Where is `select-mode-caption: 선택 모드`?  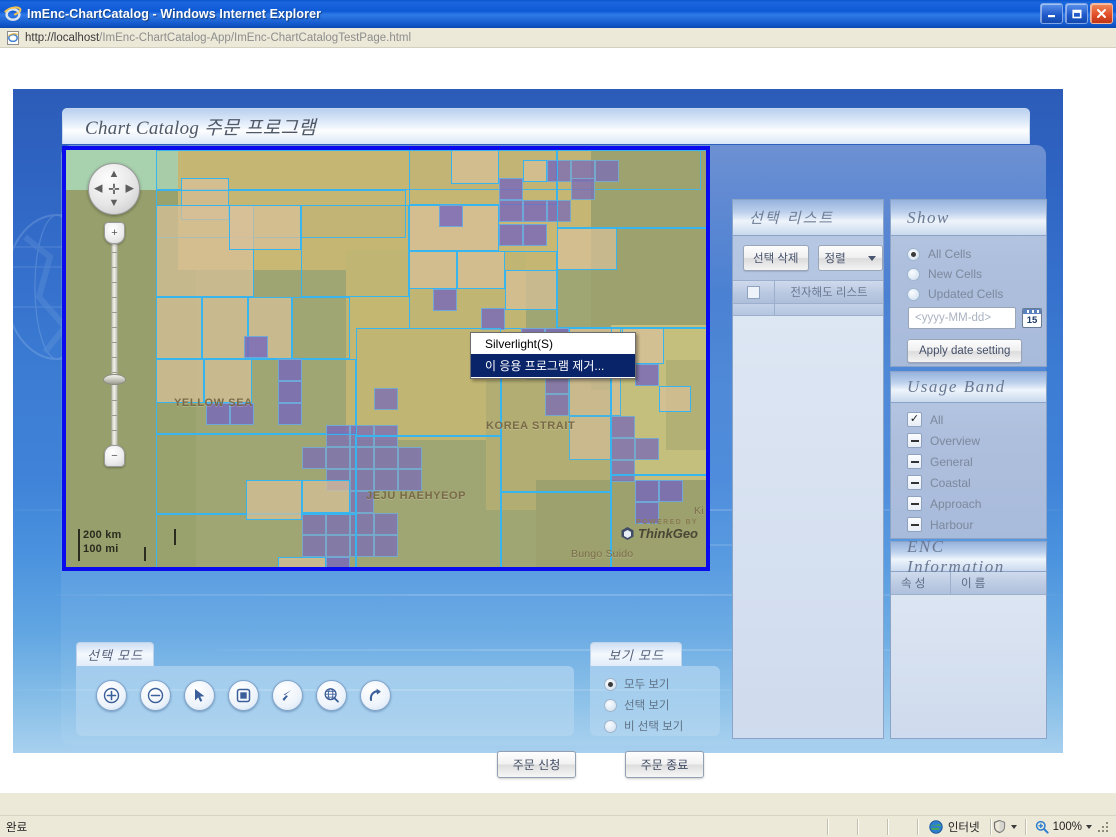 select-mode-caption: 선택 모드 is located at coordinates (115, 654).